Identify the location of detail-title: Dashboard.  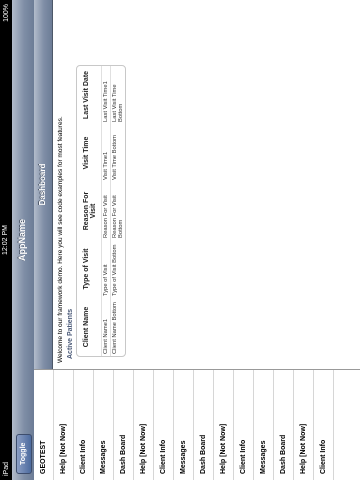
(43, 184).